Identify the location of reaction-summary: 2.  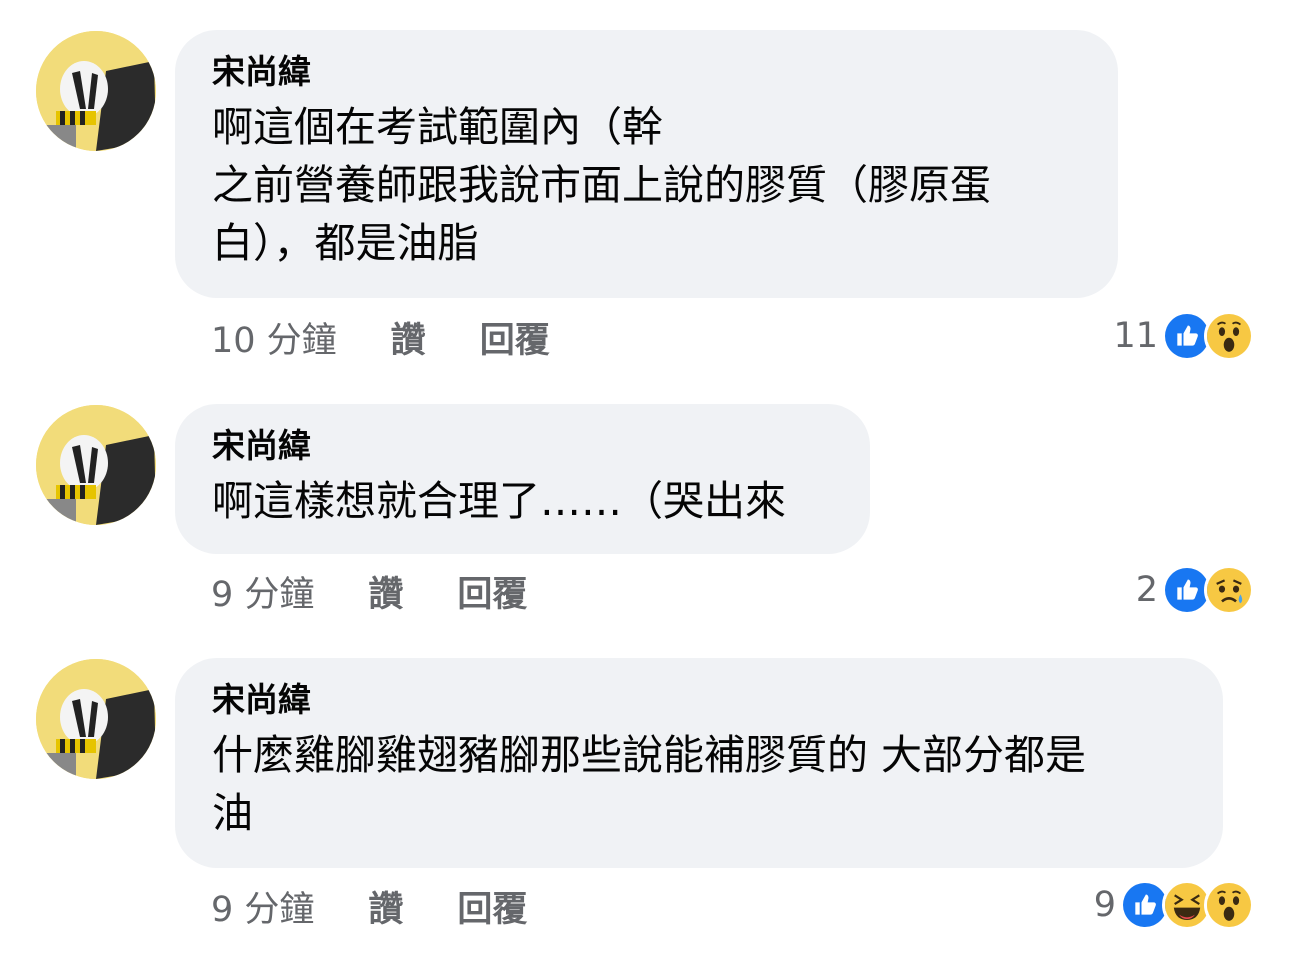
(1195, 590).